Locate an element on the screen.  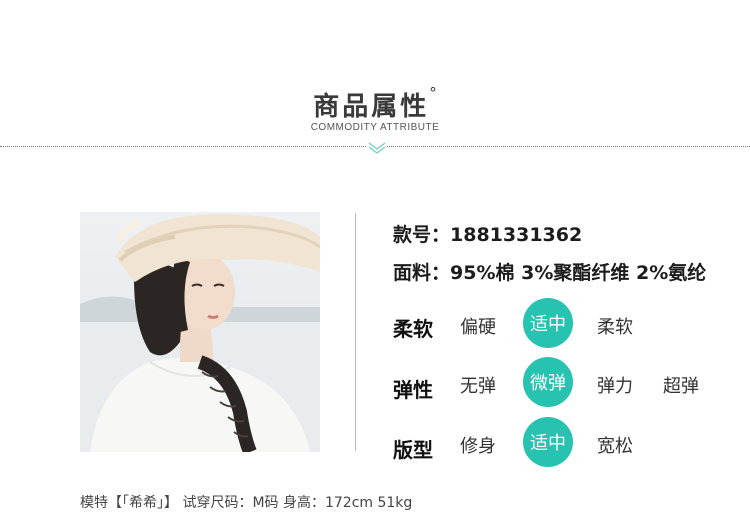
elasticity-option-slight-selected: 微弹 is located at coordinates (548, 382).